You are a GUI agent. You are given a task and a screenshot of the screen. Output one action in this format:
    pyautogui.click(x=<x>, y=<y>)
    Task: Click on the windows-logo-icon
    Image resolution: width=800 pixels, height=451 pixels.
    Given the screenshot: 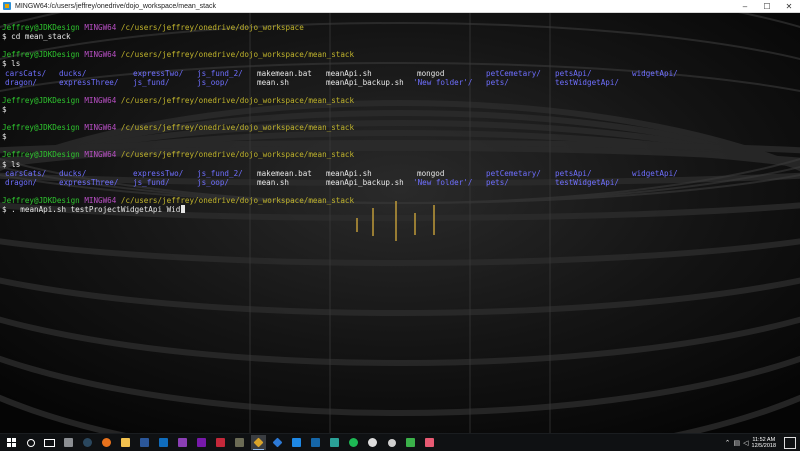 What is the action you would take?
    pyautogui.click(x=11, y=442)
    